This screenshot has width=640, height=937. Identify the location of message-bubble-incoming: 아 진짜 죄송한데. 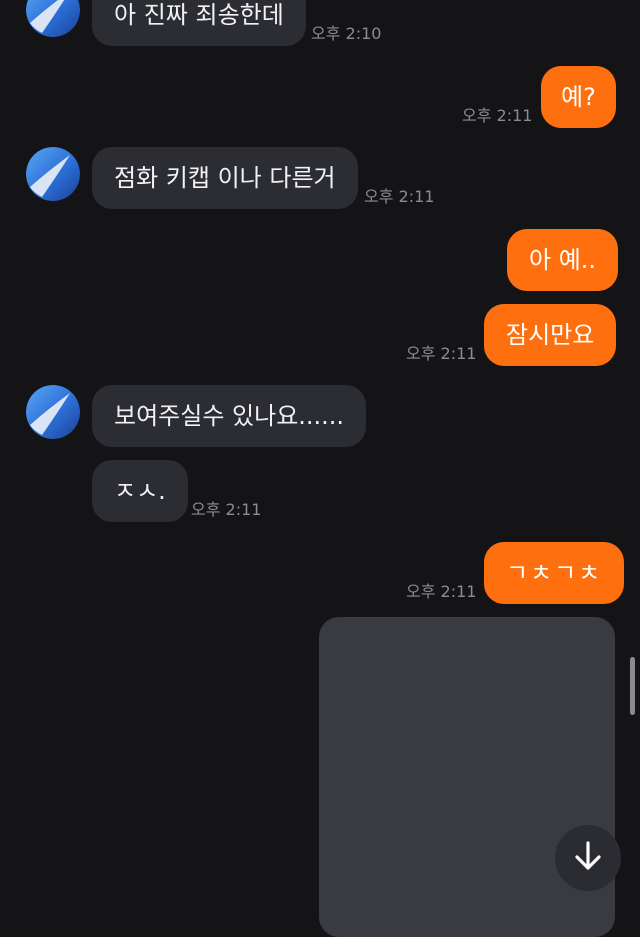
(199, 23).